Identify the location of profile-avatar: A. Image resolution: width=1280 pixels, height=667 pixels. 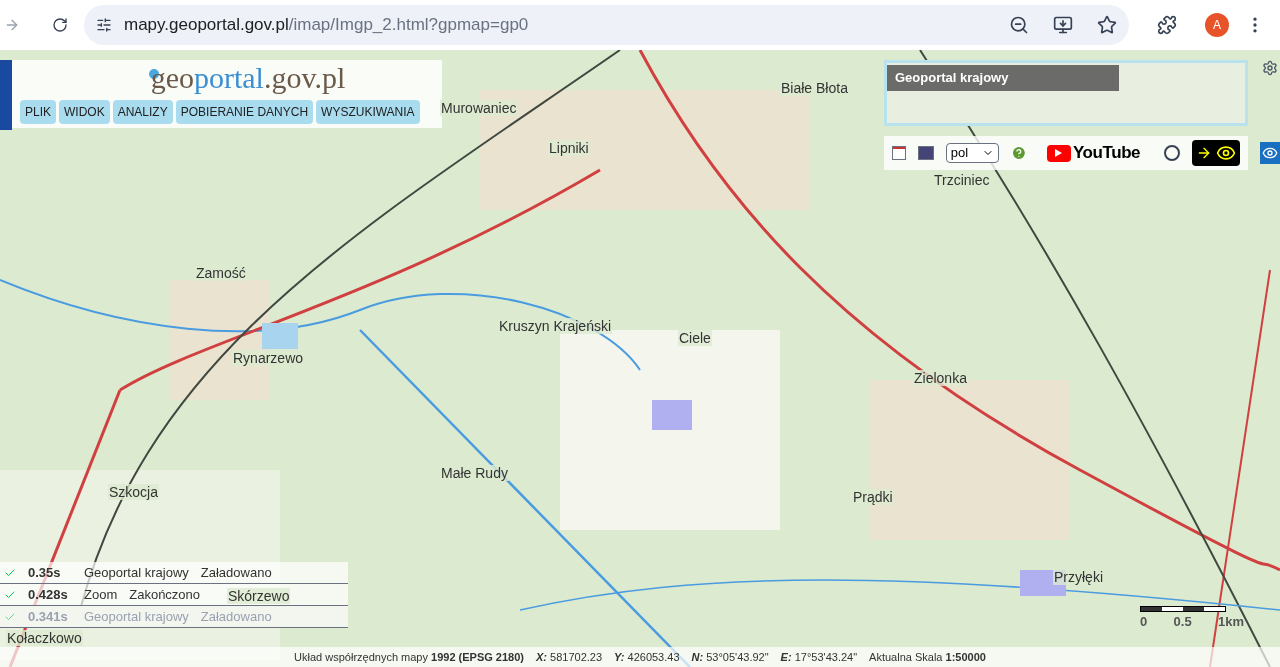
(1217, 25).